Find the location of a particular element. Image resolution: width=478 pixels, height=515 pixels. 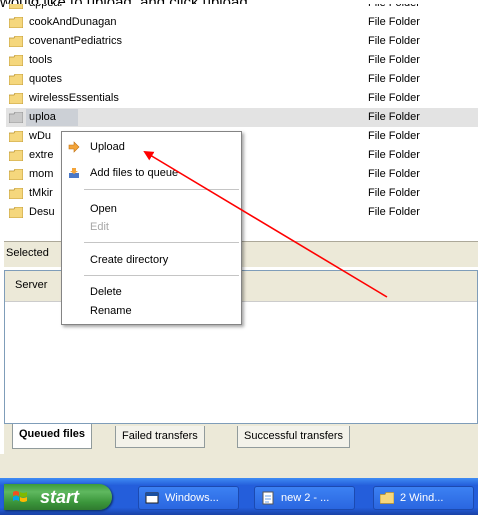

add-to-queue-icon is located at coordinates (74, 173).